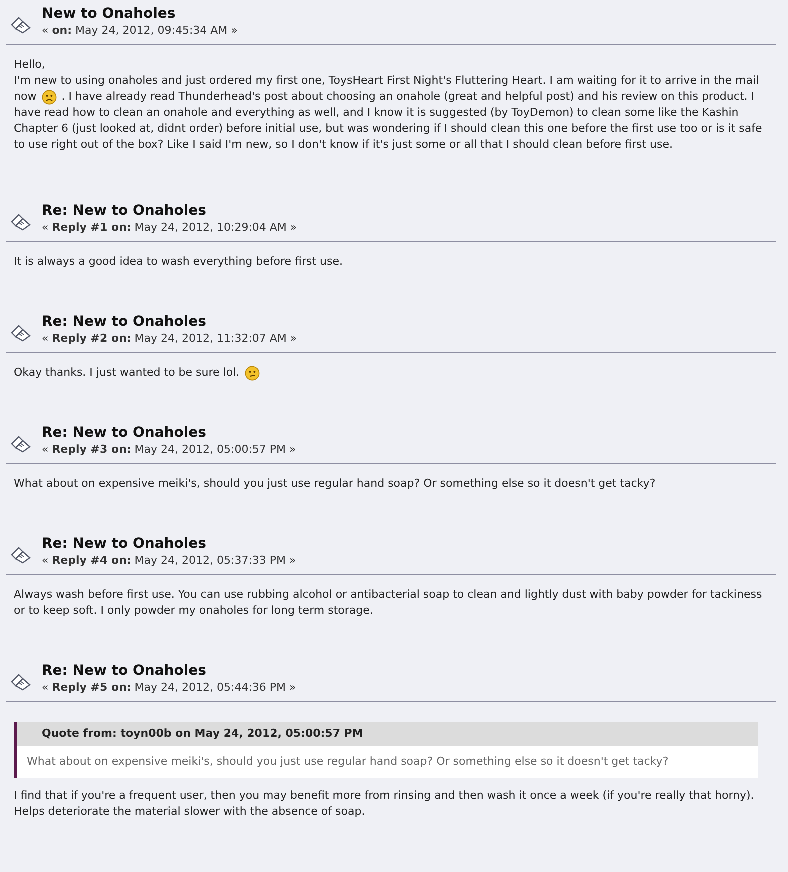 This screenshot has height=872, width=788. What do you see at coordinates (389, 129) in the screenshot?
I see `post-text: have read how to clean an onahole and everything as well, and I know it is suggested (by ToyDemon) to clean some like the Kashin Chapter 6 (just looked at, didnt order) before initial use, but was wondering if I should clean this one before the first use too or is it safe to use right out of the box? Like I said I'm new, so I don't know if it's just some or all that I should clean before first use.` at bounding box center [389, 129].